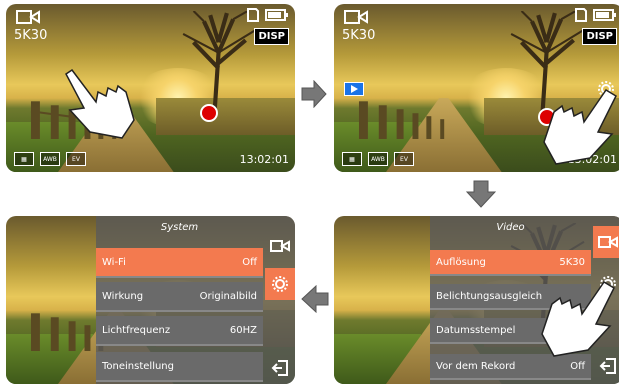 This screenshot has height=384, width=619. I want to click on playback-button, so click(354, 89).